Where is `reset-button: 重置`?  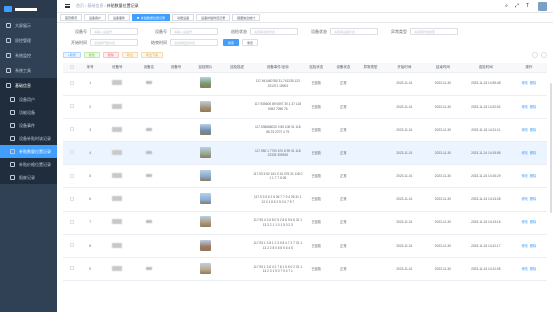
reset-button: 重置 is located at coordinates (250, 42).